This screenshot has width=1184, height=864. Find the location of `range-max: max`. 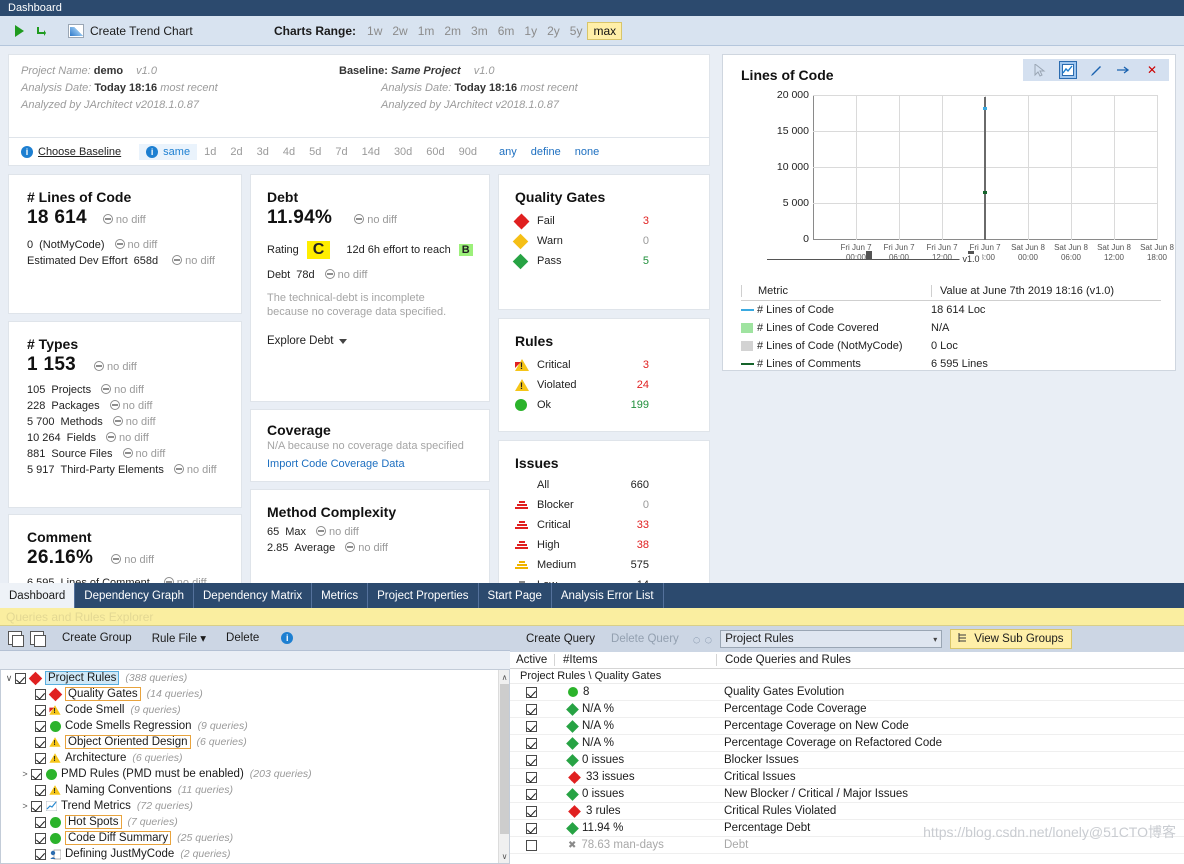

range-max: max is located at coordinates (605, 30).